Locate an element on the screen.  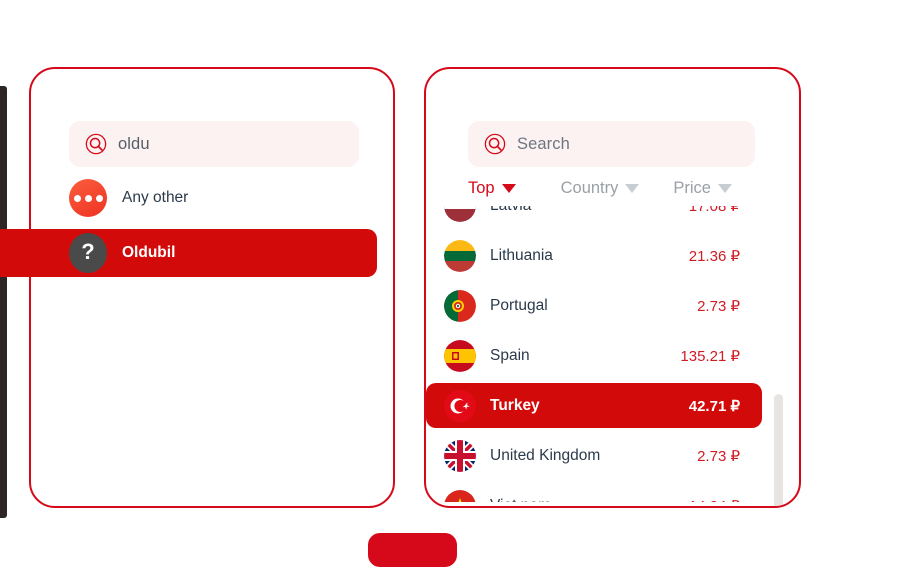
method-list: Any other ? Oldubil is located at coordinates (196, 229).